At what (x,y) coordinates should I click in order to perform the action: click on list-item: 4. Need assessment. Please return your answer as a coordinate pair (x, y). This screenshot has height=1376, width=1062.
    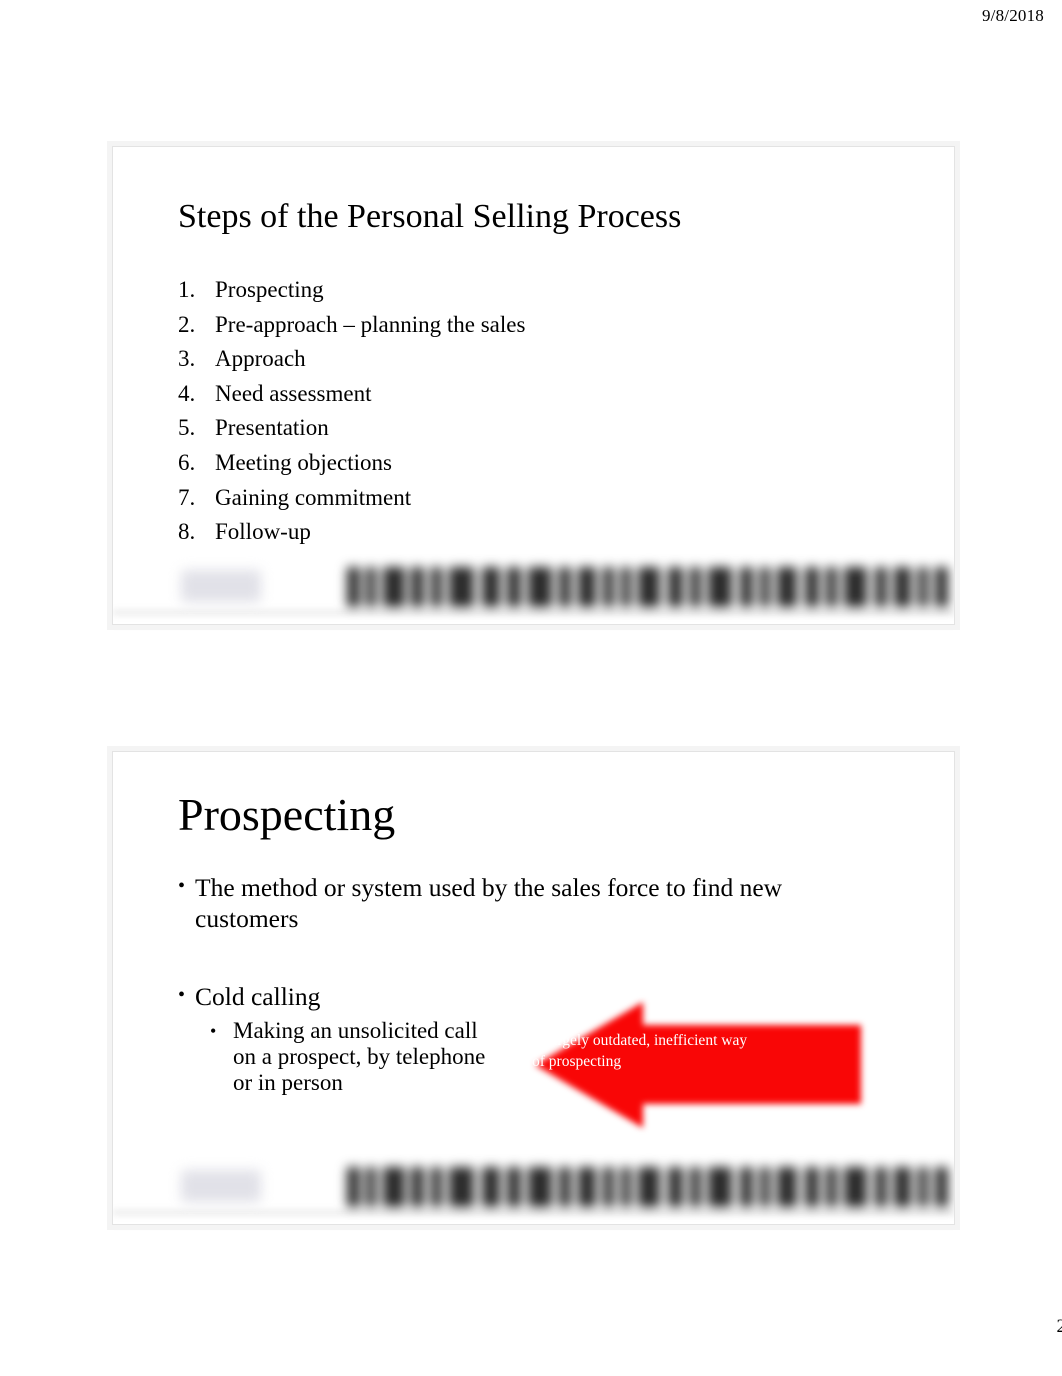
    Looking at the image, I should click on (498, 394).